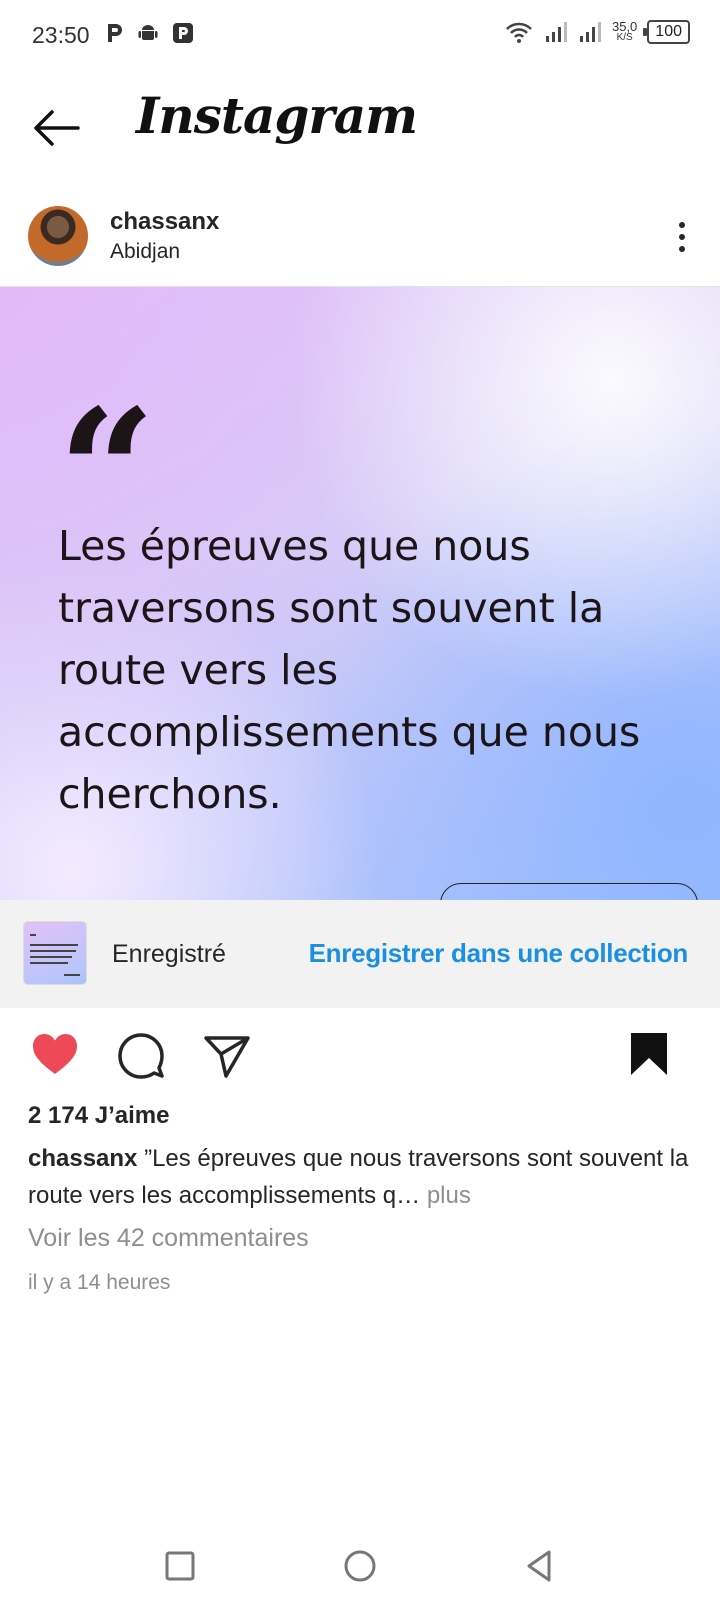 The image size is (720, 1612). What do you see at coordinates (164, 222) in the screenshot?
I see `post-username: chassanx` at bounding box center [164, 222].